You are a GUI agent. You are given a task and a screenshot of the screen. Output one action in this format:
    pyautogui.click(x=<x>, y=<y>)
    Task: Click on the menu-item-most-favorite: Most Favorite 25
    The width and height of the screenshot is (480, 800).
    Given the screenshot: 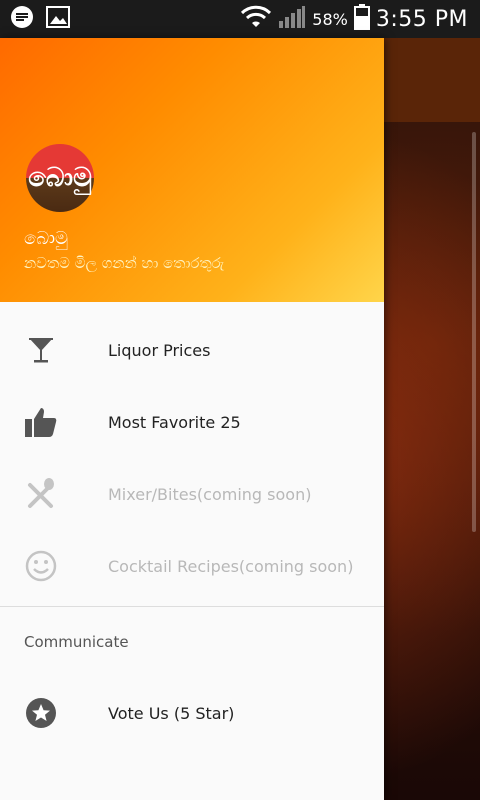 What is the action you would take?
    pyautogui.click(x=192, y=422)
    